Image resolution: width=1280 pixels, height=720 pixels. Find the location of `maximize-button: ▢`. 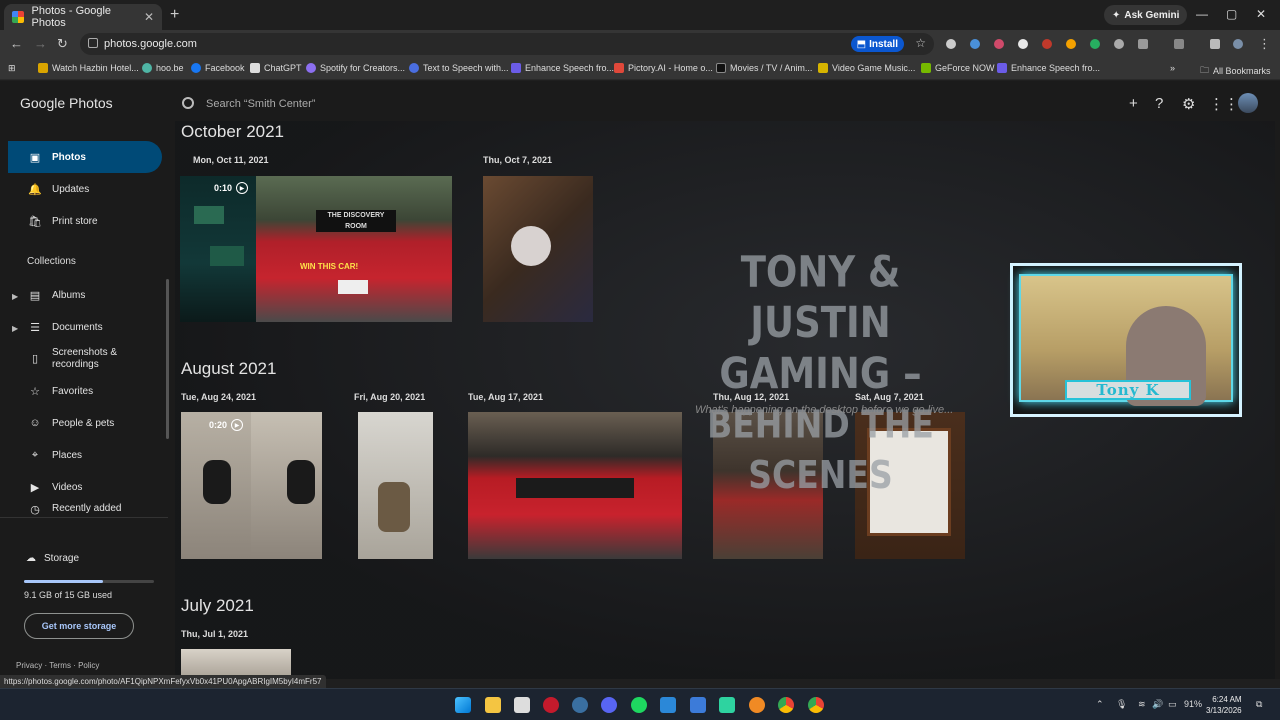

maximize-button: ▢ is located at coordinates (1231, 14).